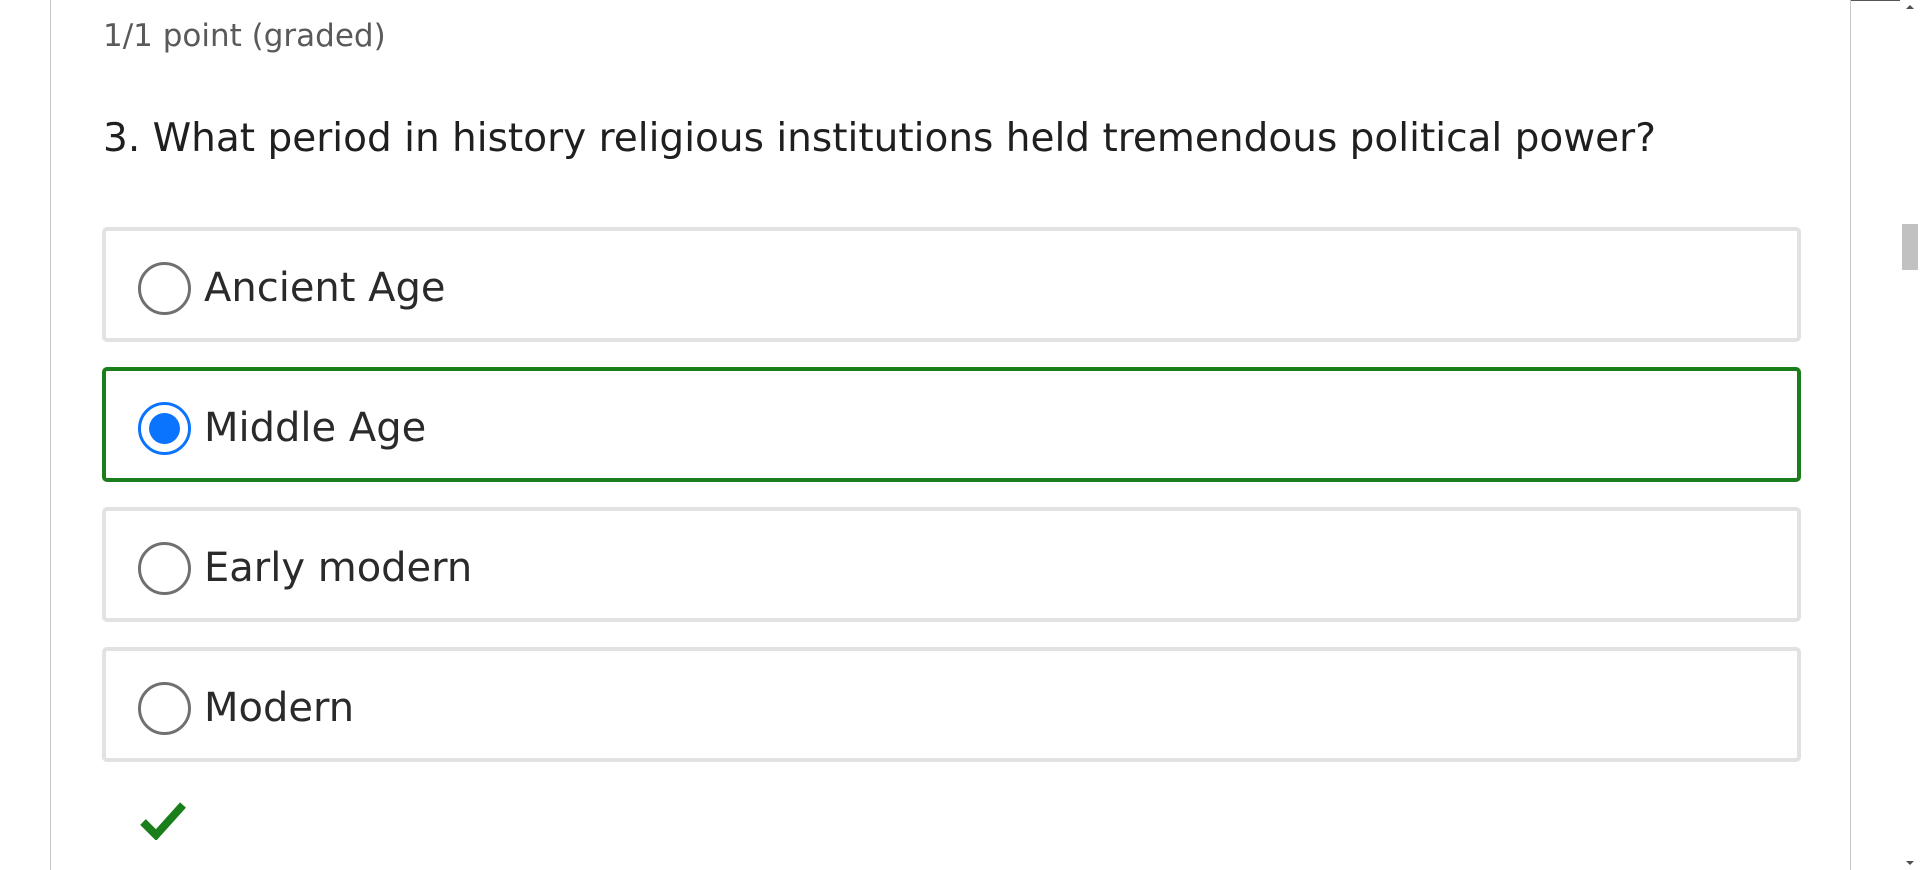  Describe the element at coordinates (951, 564) in the screenshot. I see `option-early-modern: Early modern` at that location.